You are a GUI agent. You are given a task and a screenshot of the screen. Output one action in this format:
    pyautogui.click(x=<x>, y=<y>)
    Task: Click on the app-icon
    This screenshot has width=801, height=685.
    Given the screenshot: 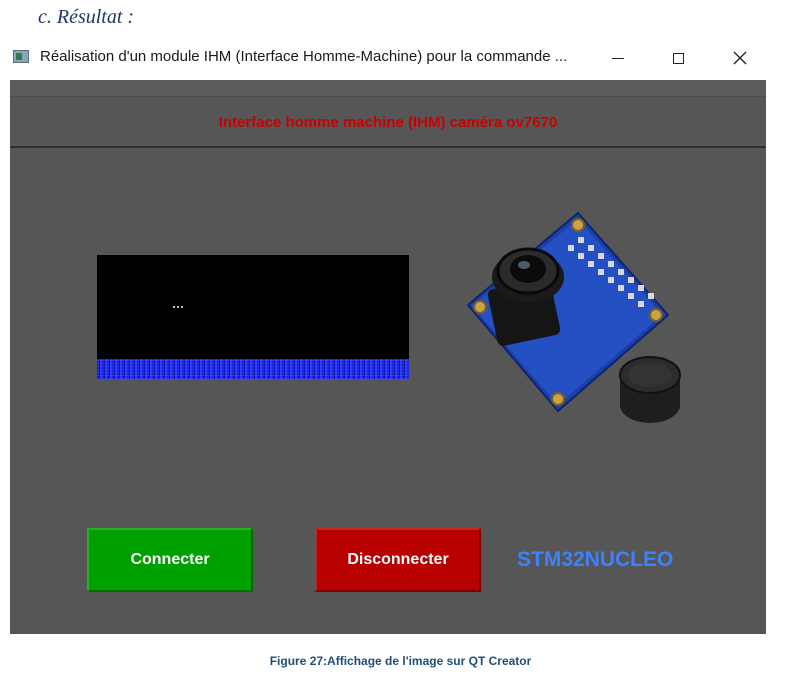 What is the action you would take?
    pyautogui.click(x=21, y=56)
    